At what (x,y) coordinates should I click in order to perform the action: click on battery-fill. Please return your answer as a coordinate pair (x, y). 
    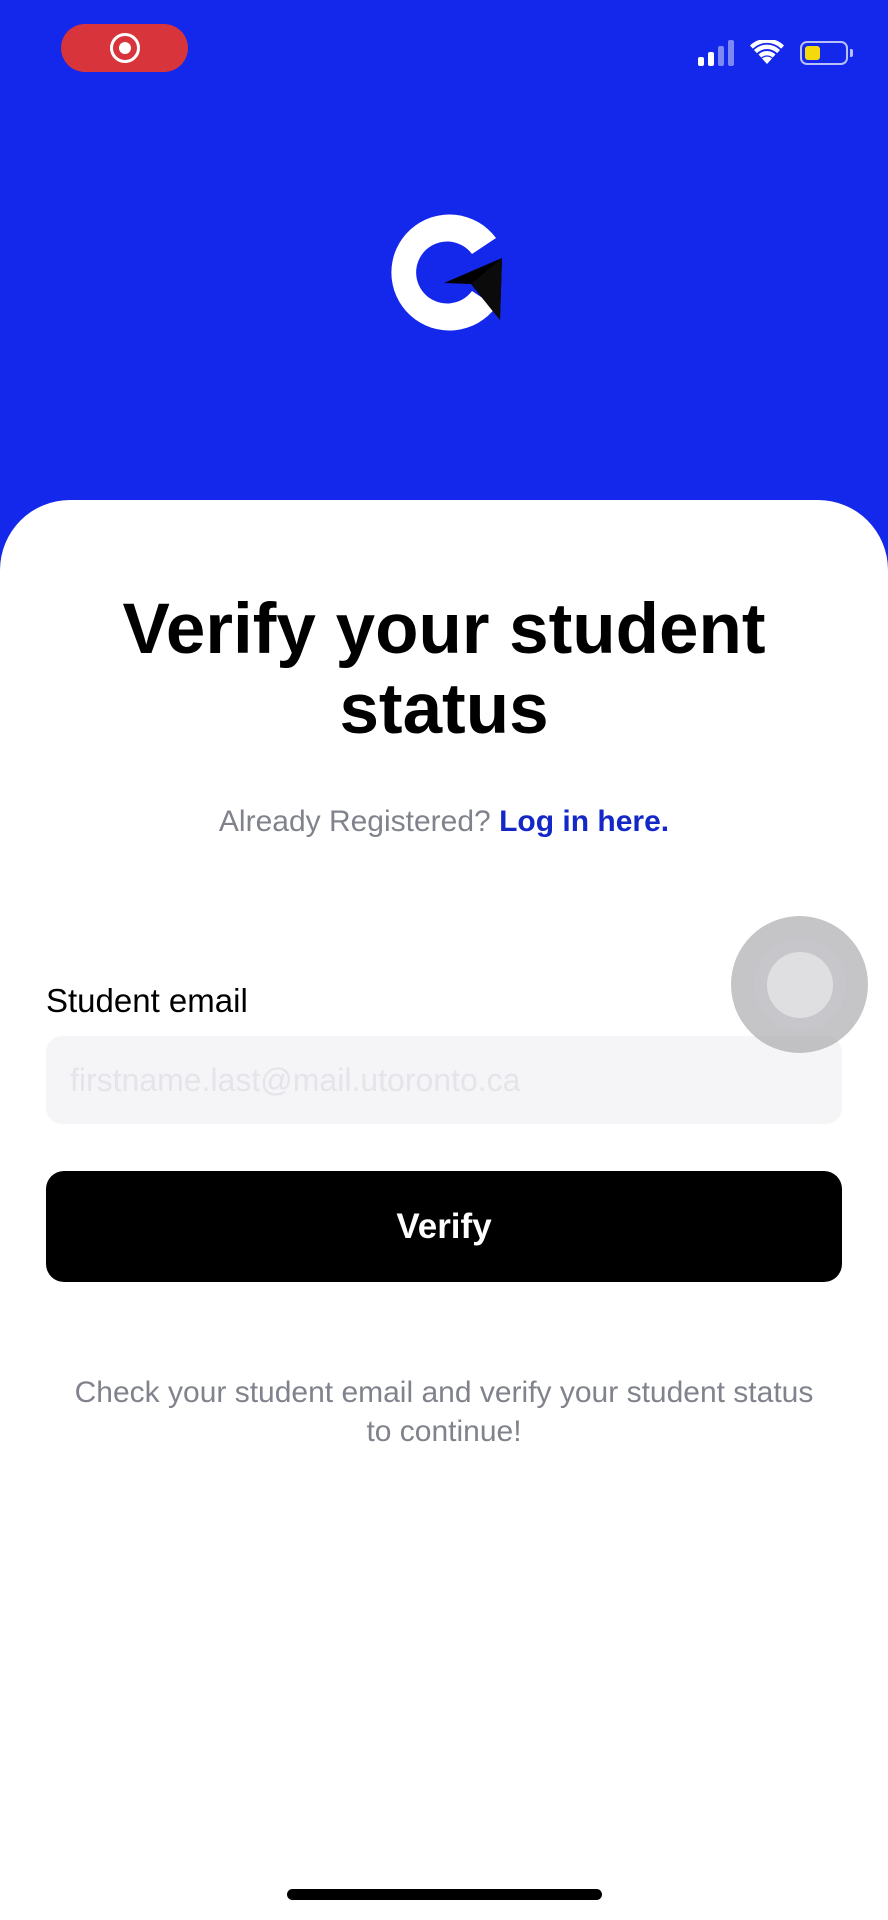
    Looking at the image, I should click on (813, 53).